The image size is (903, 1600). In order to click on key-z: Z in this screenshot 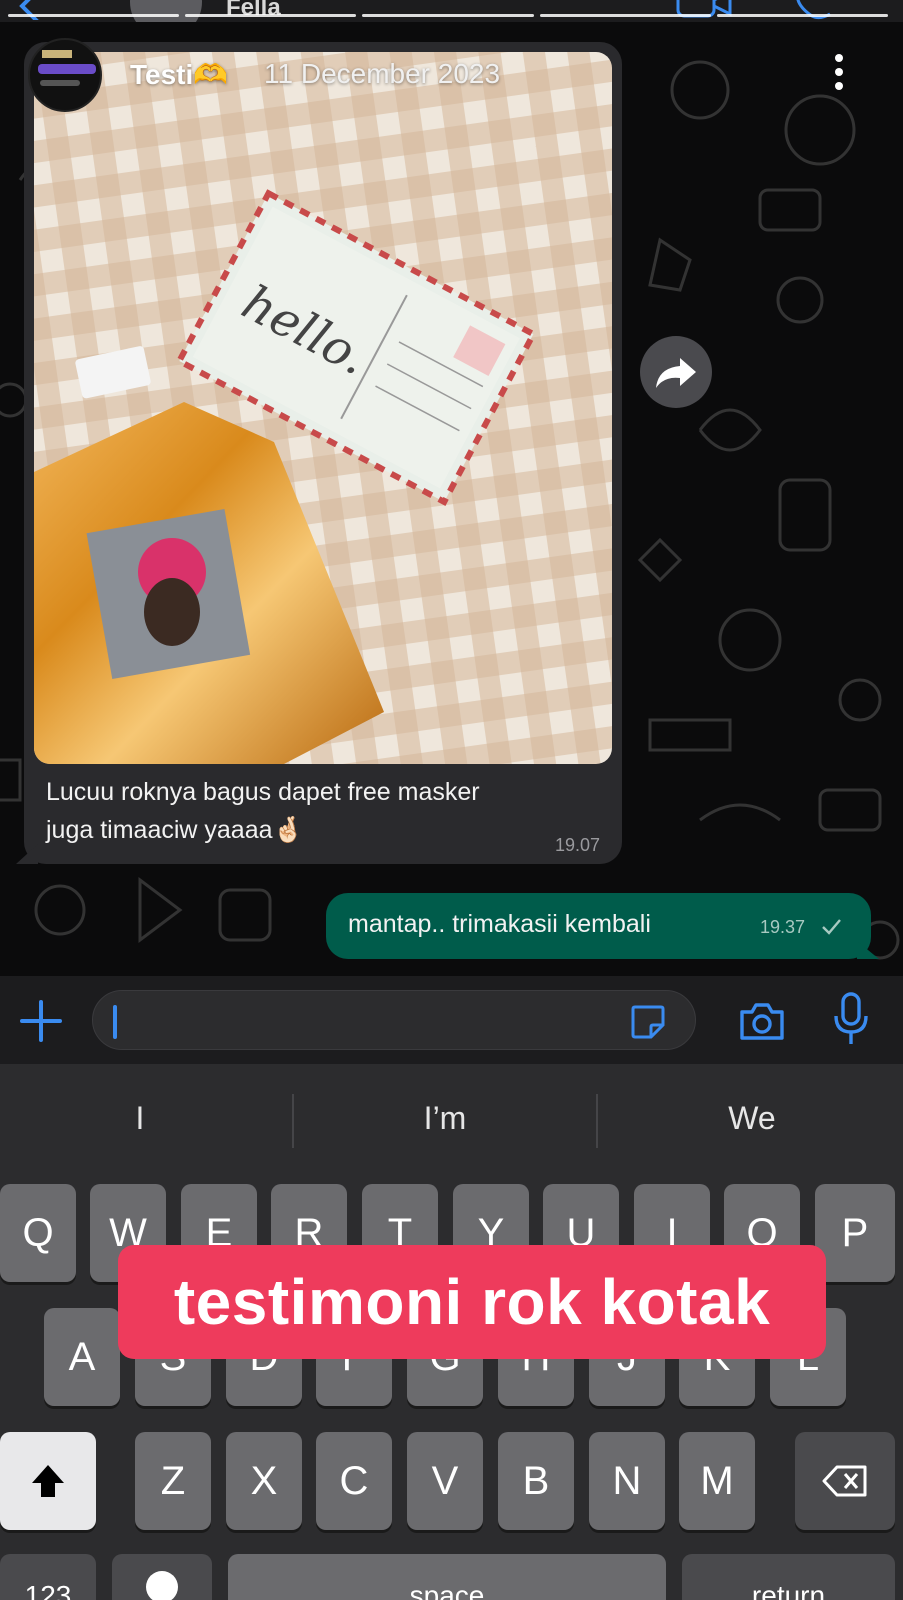, I will do `click(173, 1481)`.